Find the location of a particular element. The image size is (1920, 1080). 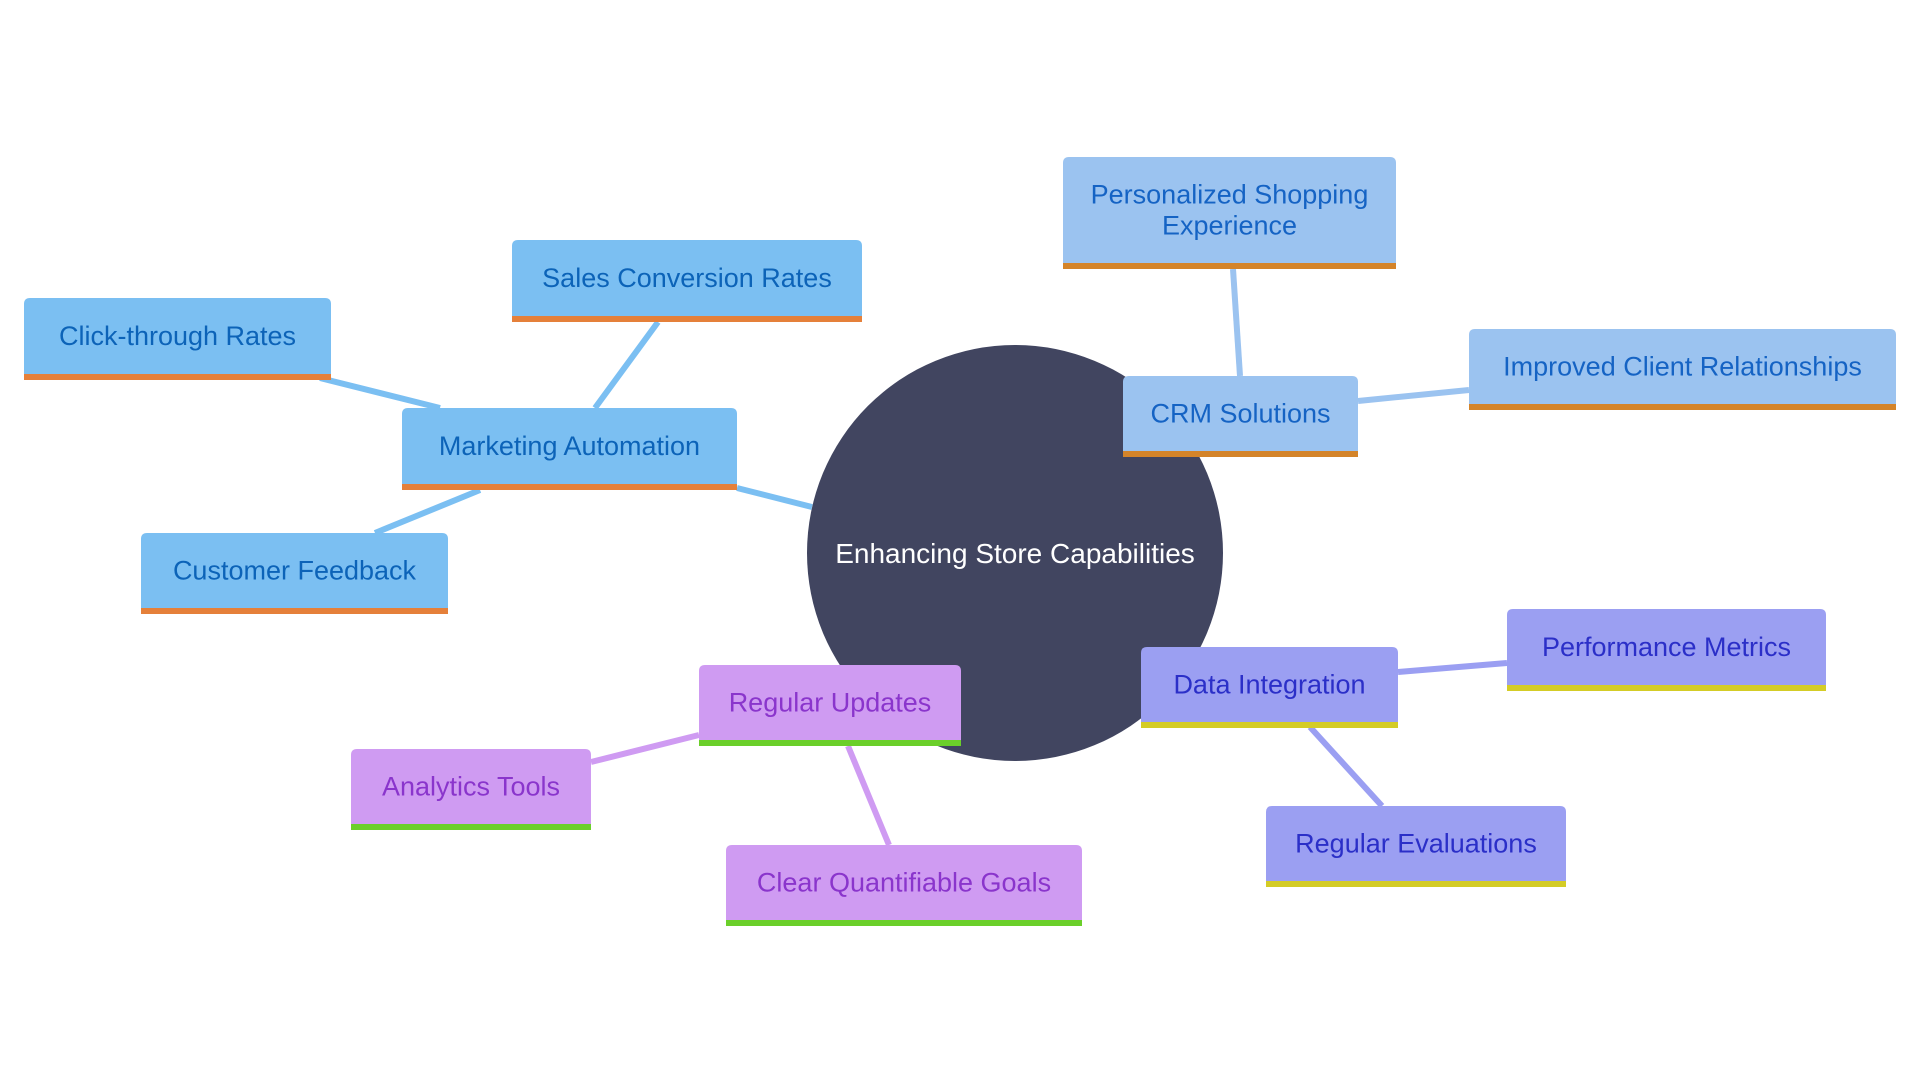

edge-data-evaluations is located at coordinates (1346, 766).